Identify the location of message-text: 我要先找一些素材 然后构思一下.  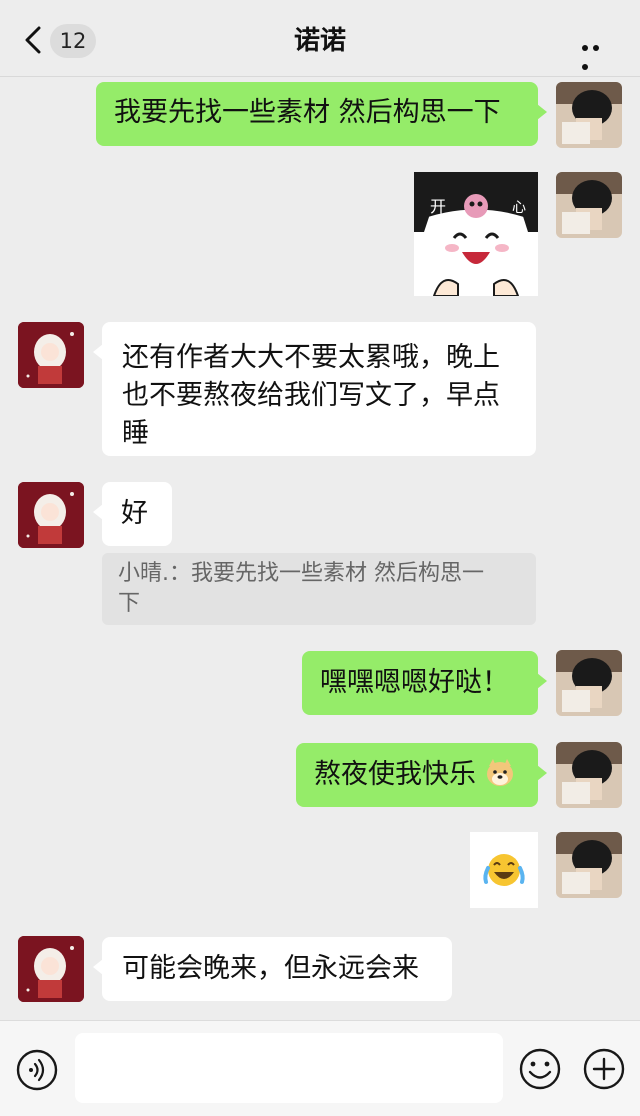
(307, 112).